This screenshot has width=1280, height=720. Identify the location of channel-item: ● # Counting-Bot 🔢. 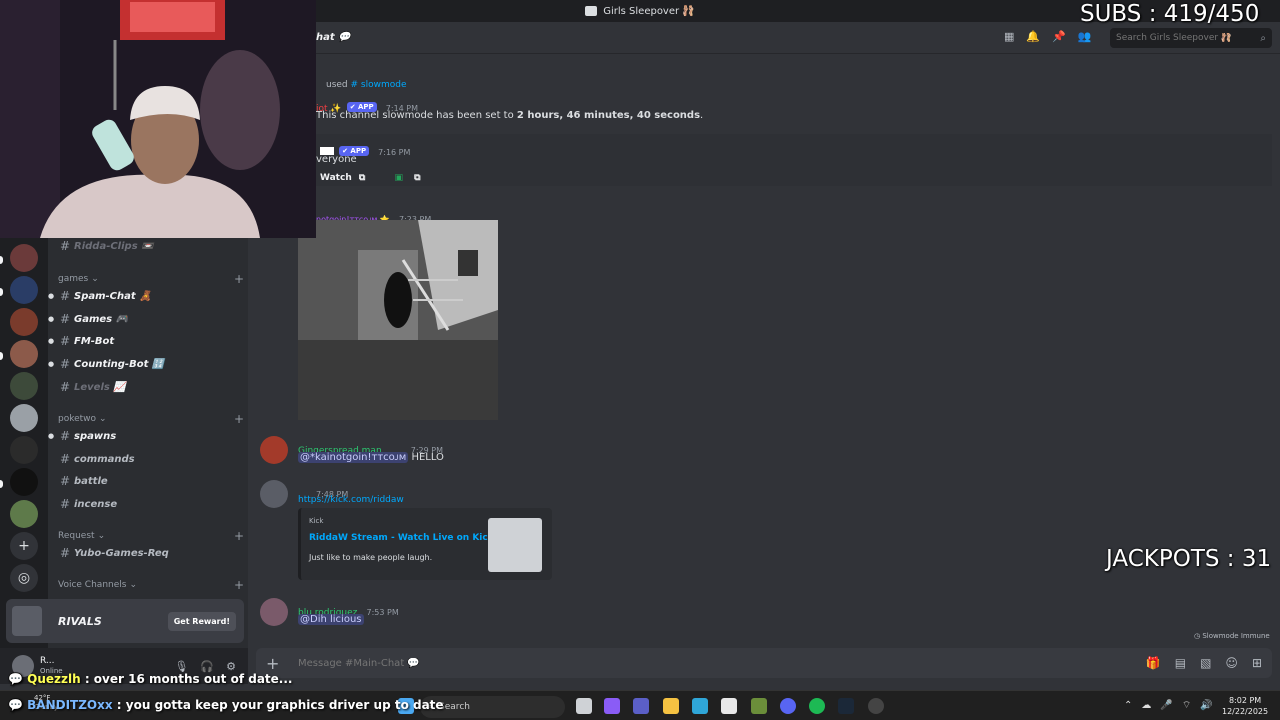
(148, 364).